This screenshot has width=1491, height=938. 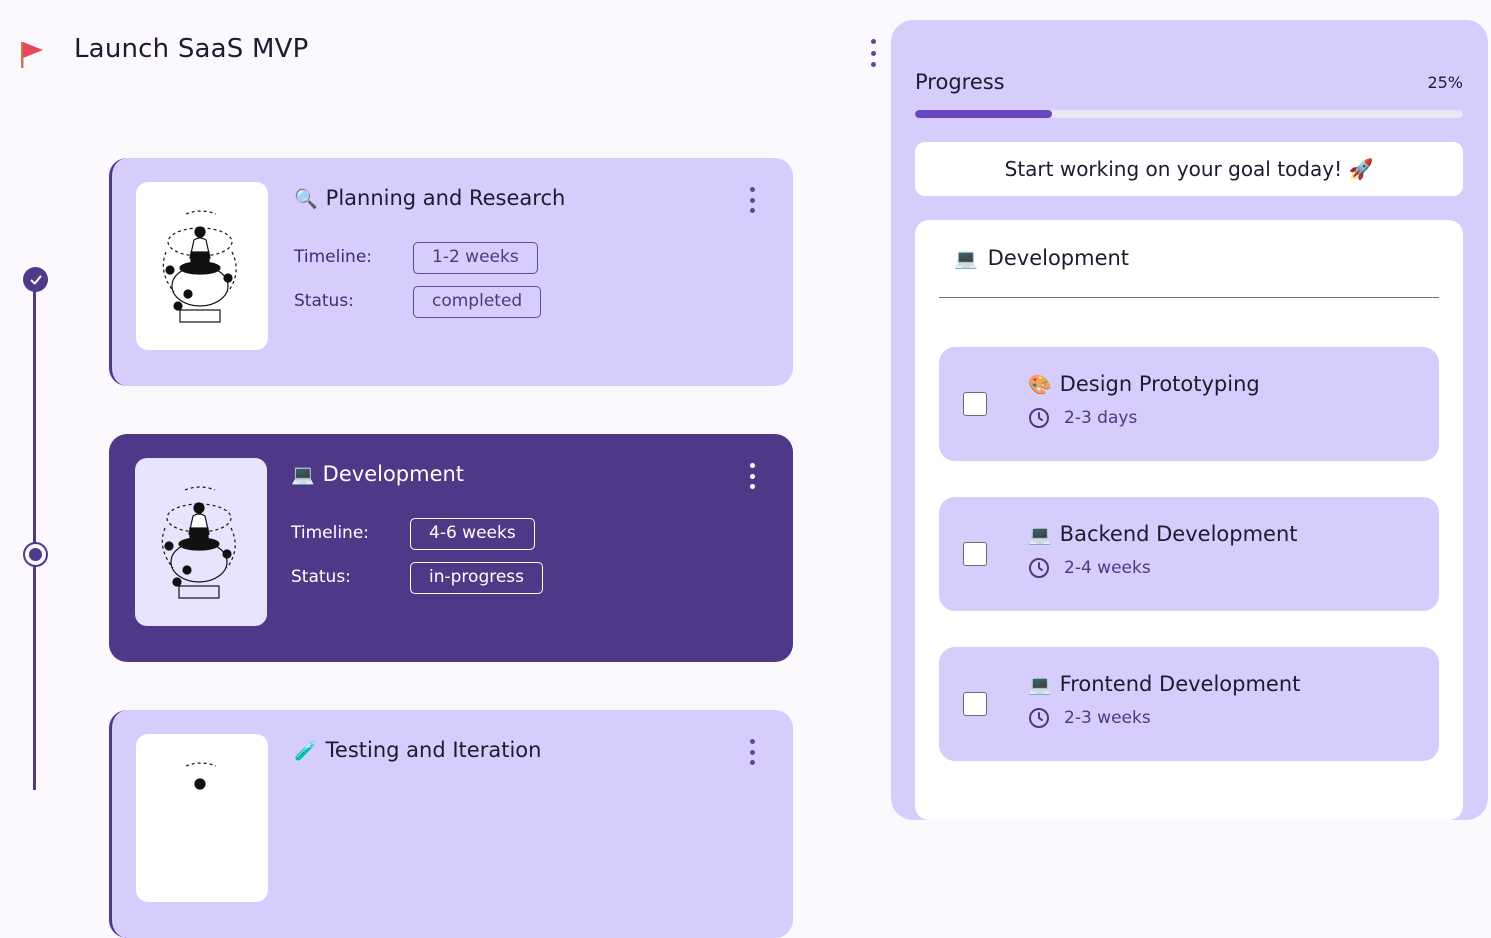 What do you see at coordinates (1089, 718) in the screenshot?
I see `task-duration: 2-3 weeks` at bounding box center [1089, 718].